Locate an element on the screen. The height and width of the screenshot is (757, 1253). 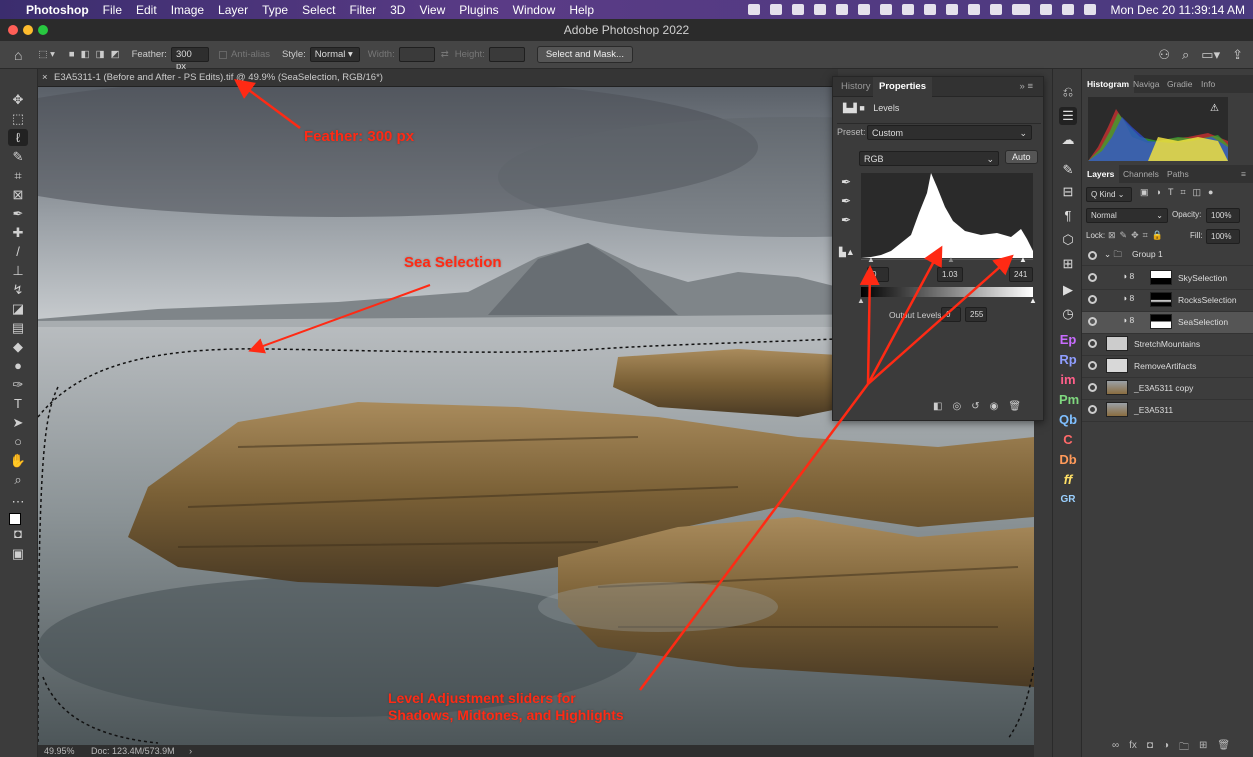
levels-annotation-line2: Shadows, Midtones, and Highlights is located at coordinates (506, 715).